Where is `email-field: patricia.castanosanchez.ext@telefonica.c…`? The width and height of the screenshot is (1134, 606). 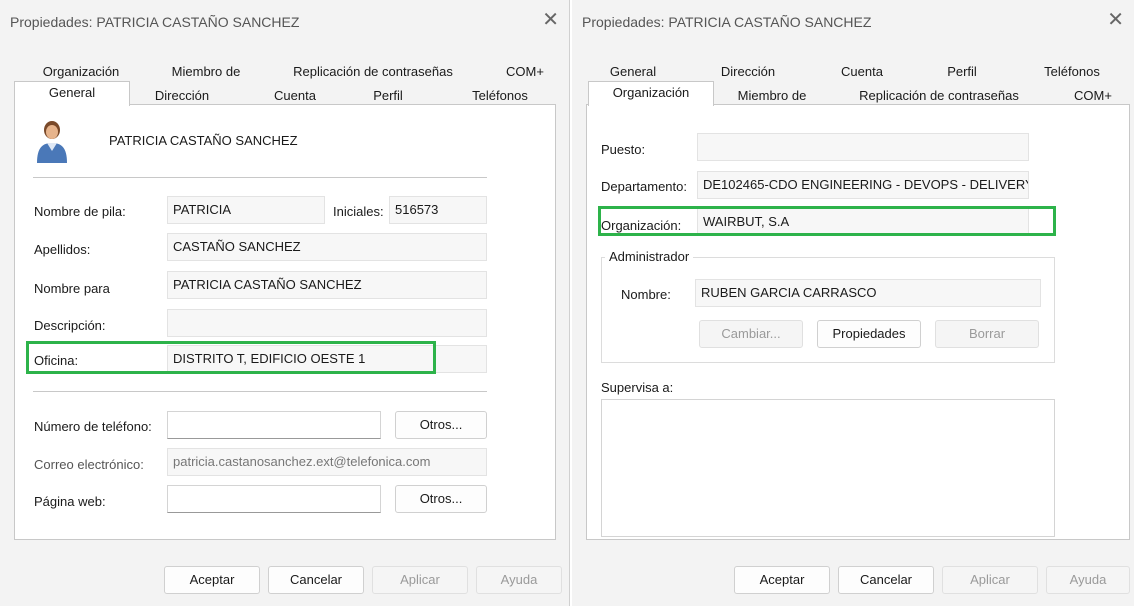
email-field: patricia.castanosanchez.ext@telefonica.c… is located at coordinates (327, 462).